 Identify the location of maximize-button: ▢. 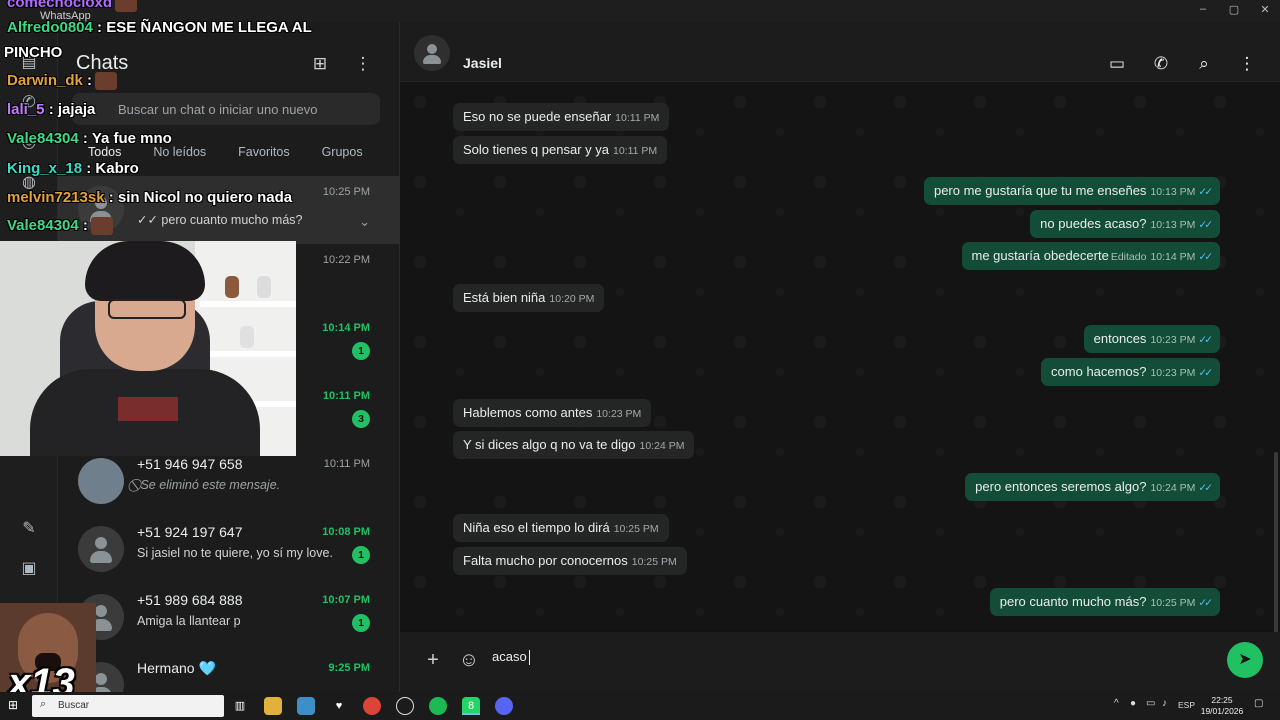
(1234, 11).